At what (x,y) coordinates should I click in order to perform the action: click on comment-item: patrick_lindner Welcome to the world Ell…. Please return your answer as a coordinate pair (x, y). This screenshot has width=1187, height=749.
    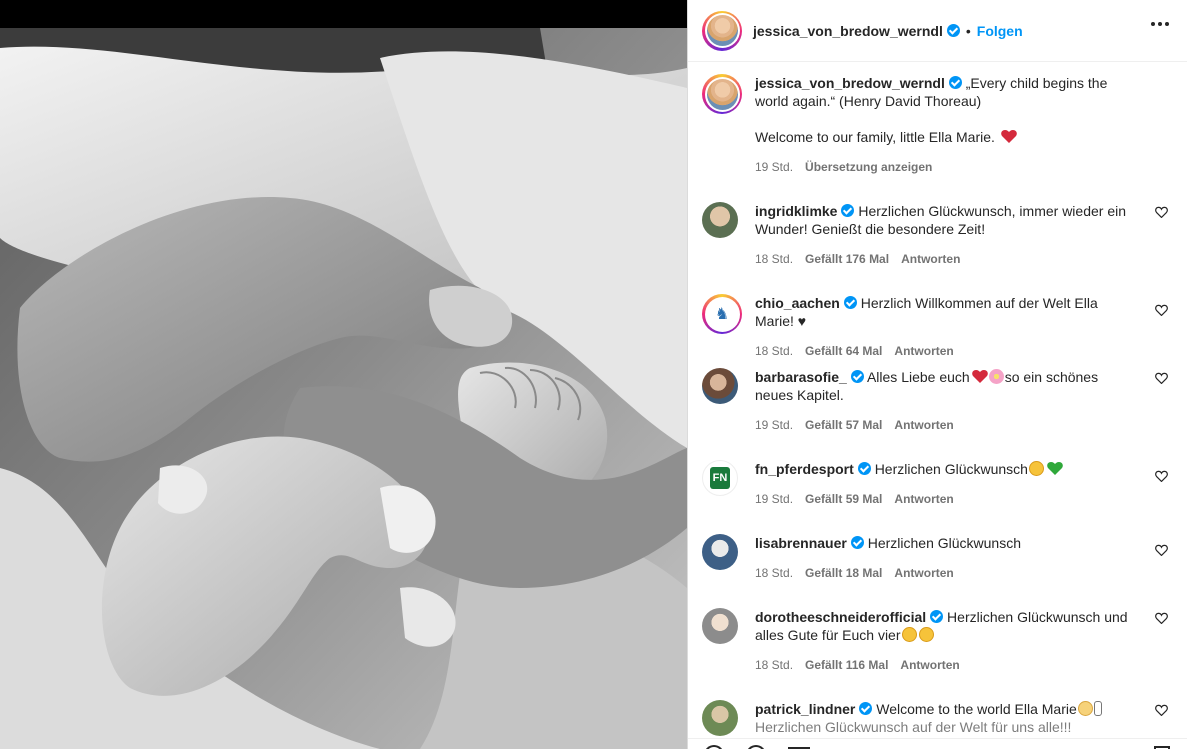
    Looking at the image, I should click on (937, 718).